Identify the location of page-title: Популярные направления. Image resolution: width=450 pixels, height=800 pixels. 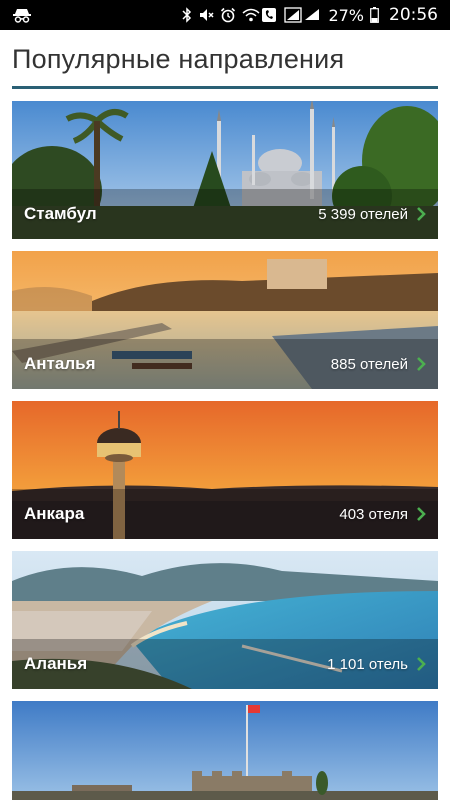
(178, 59).